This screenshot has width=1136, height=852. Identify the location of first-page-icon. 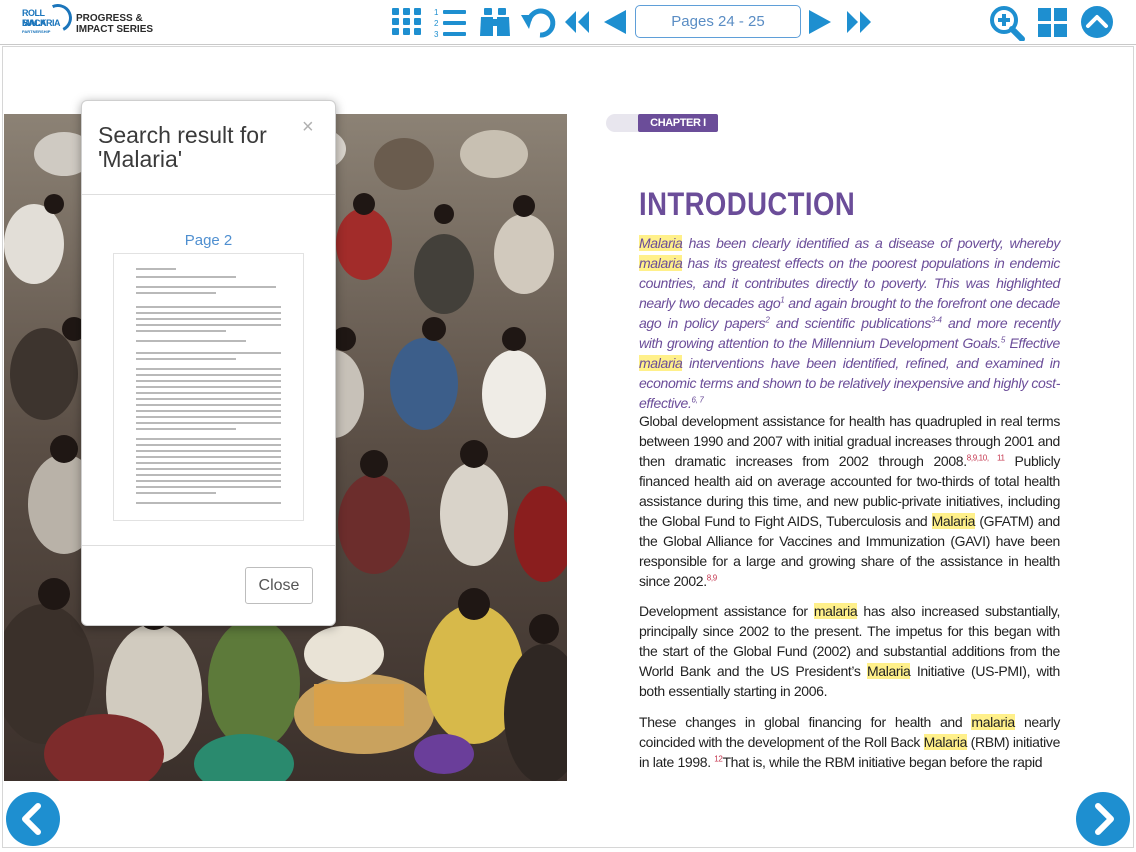
(578, 22).